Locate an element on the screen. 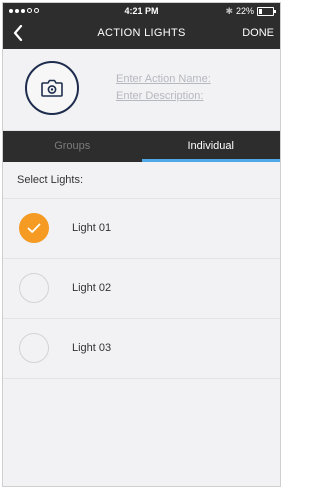 The image size is (320, 491). action-fields: Enter Action Name: Enter Description: is located at coordinates (191, 90).